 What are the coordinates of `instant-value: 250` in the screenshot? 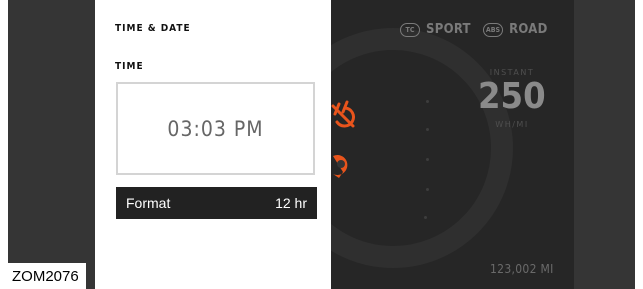 It's located at (512, 96).